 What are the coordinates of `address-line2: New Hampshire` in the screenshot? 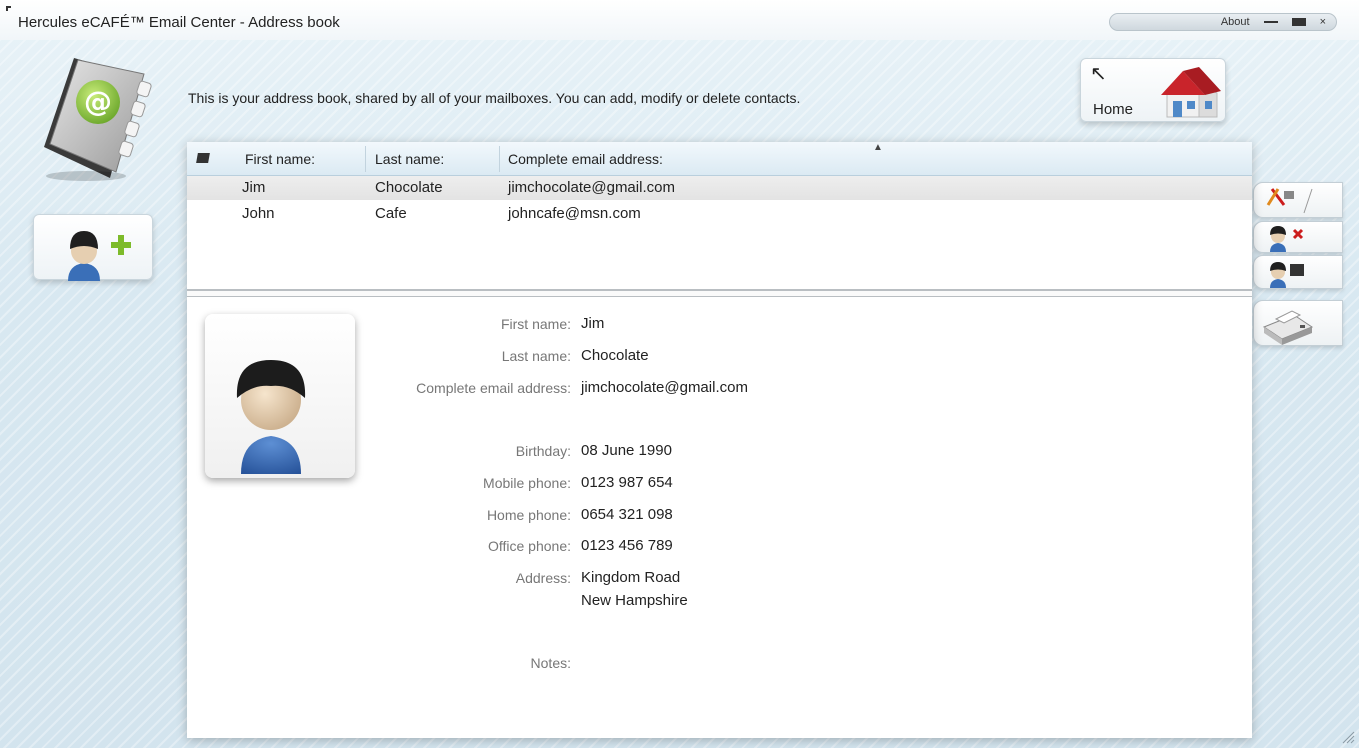 It's located at (634, 600).